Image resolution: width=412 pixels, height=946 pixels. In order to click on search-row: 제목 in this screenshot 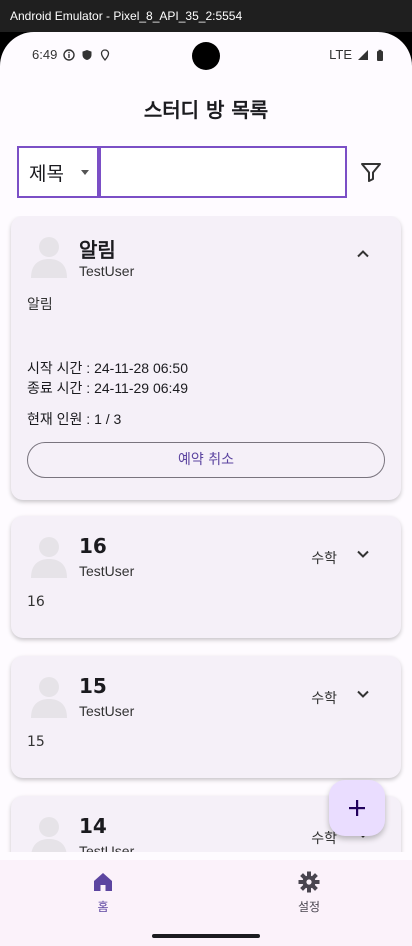, I will do `click(206, 172)`.